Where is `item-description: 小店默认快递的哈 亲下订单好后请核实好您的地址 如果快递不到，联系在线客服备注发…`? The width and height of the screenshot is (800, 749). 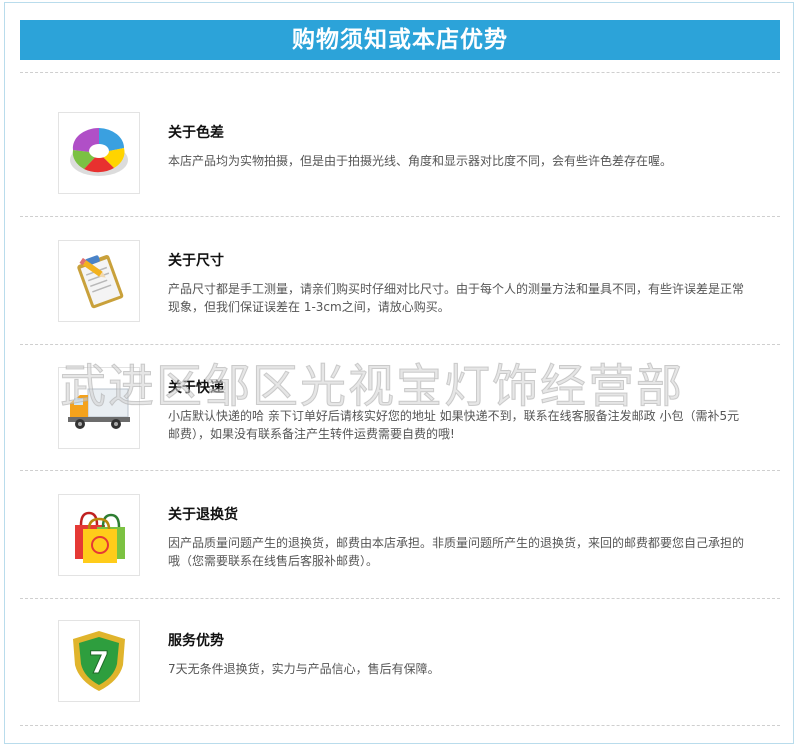
item-description: 小店默认快递的哈 亲下订单好后请核实好您的地址 如果快递不到，联系在线客服备注发… is located at coordinates (454, 425).